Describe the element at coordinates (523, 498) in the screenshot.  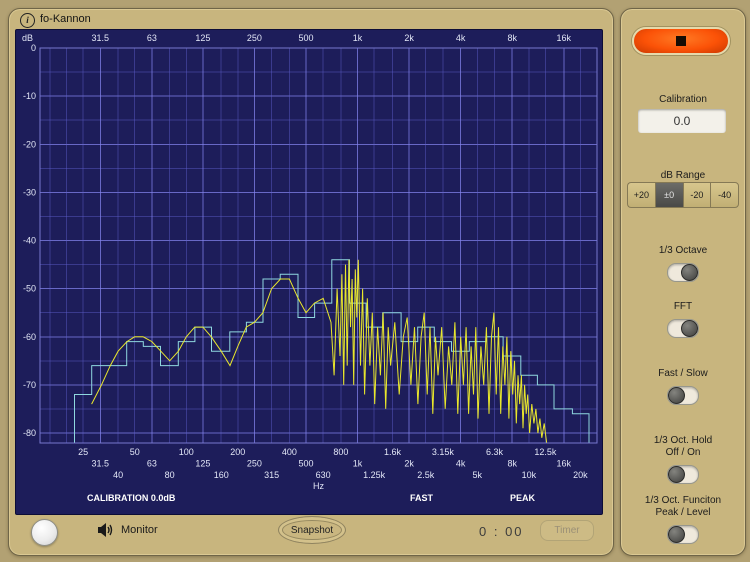
I see `mode-status: PEAK` at that location.